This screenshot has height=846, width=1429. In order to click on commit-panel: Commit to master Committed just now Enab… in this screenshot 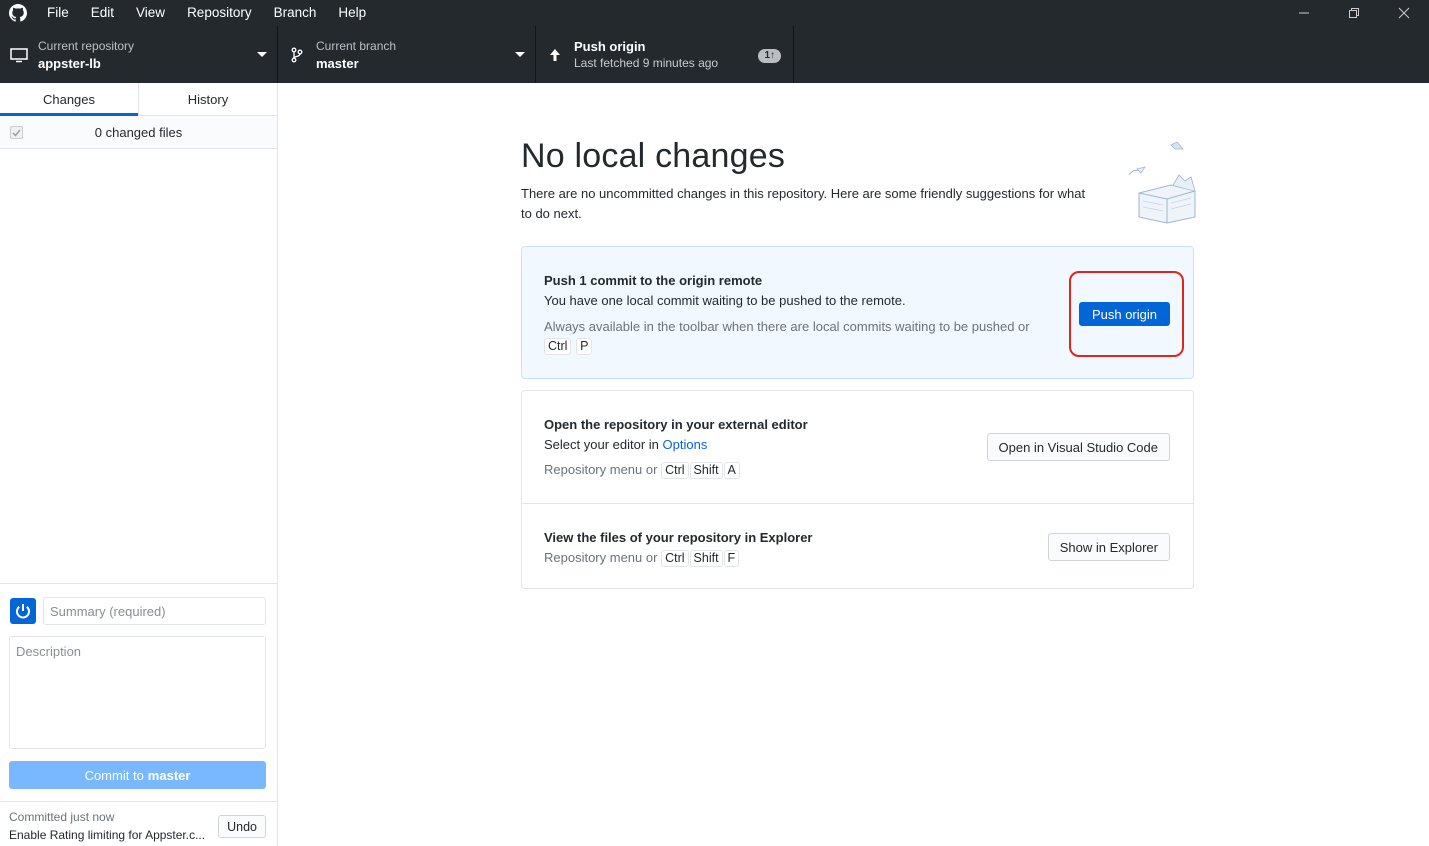, I will do `click(138, 714)`.